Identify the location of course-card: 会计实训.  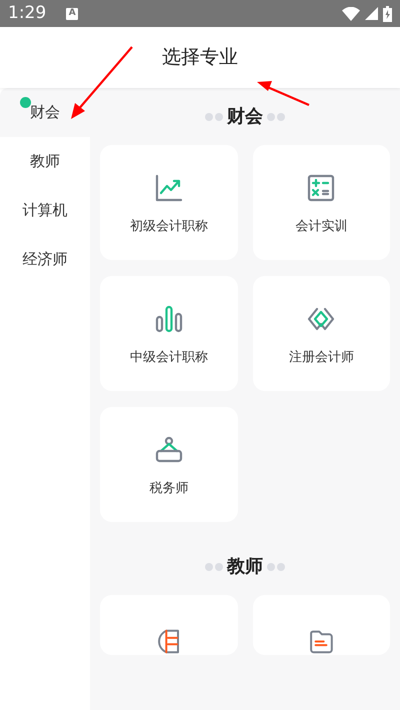
(321, 202).